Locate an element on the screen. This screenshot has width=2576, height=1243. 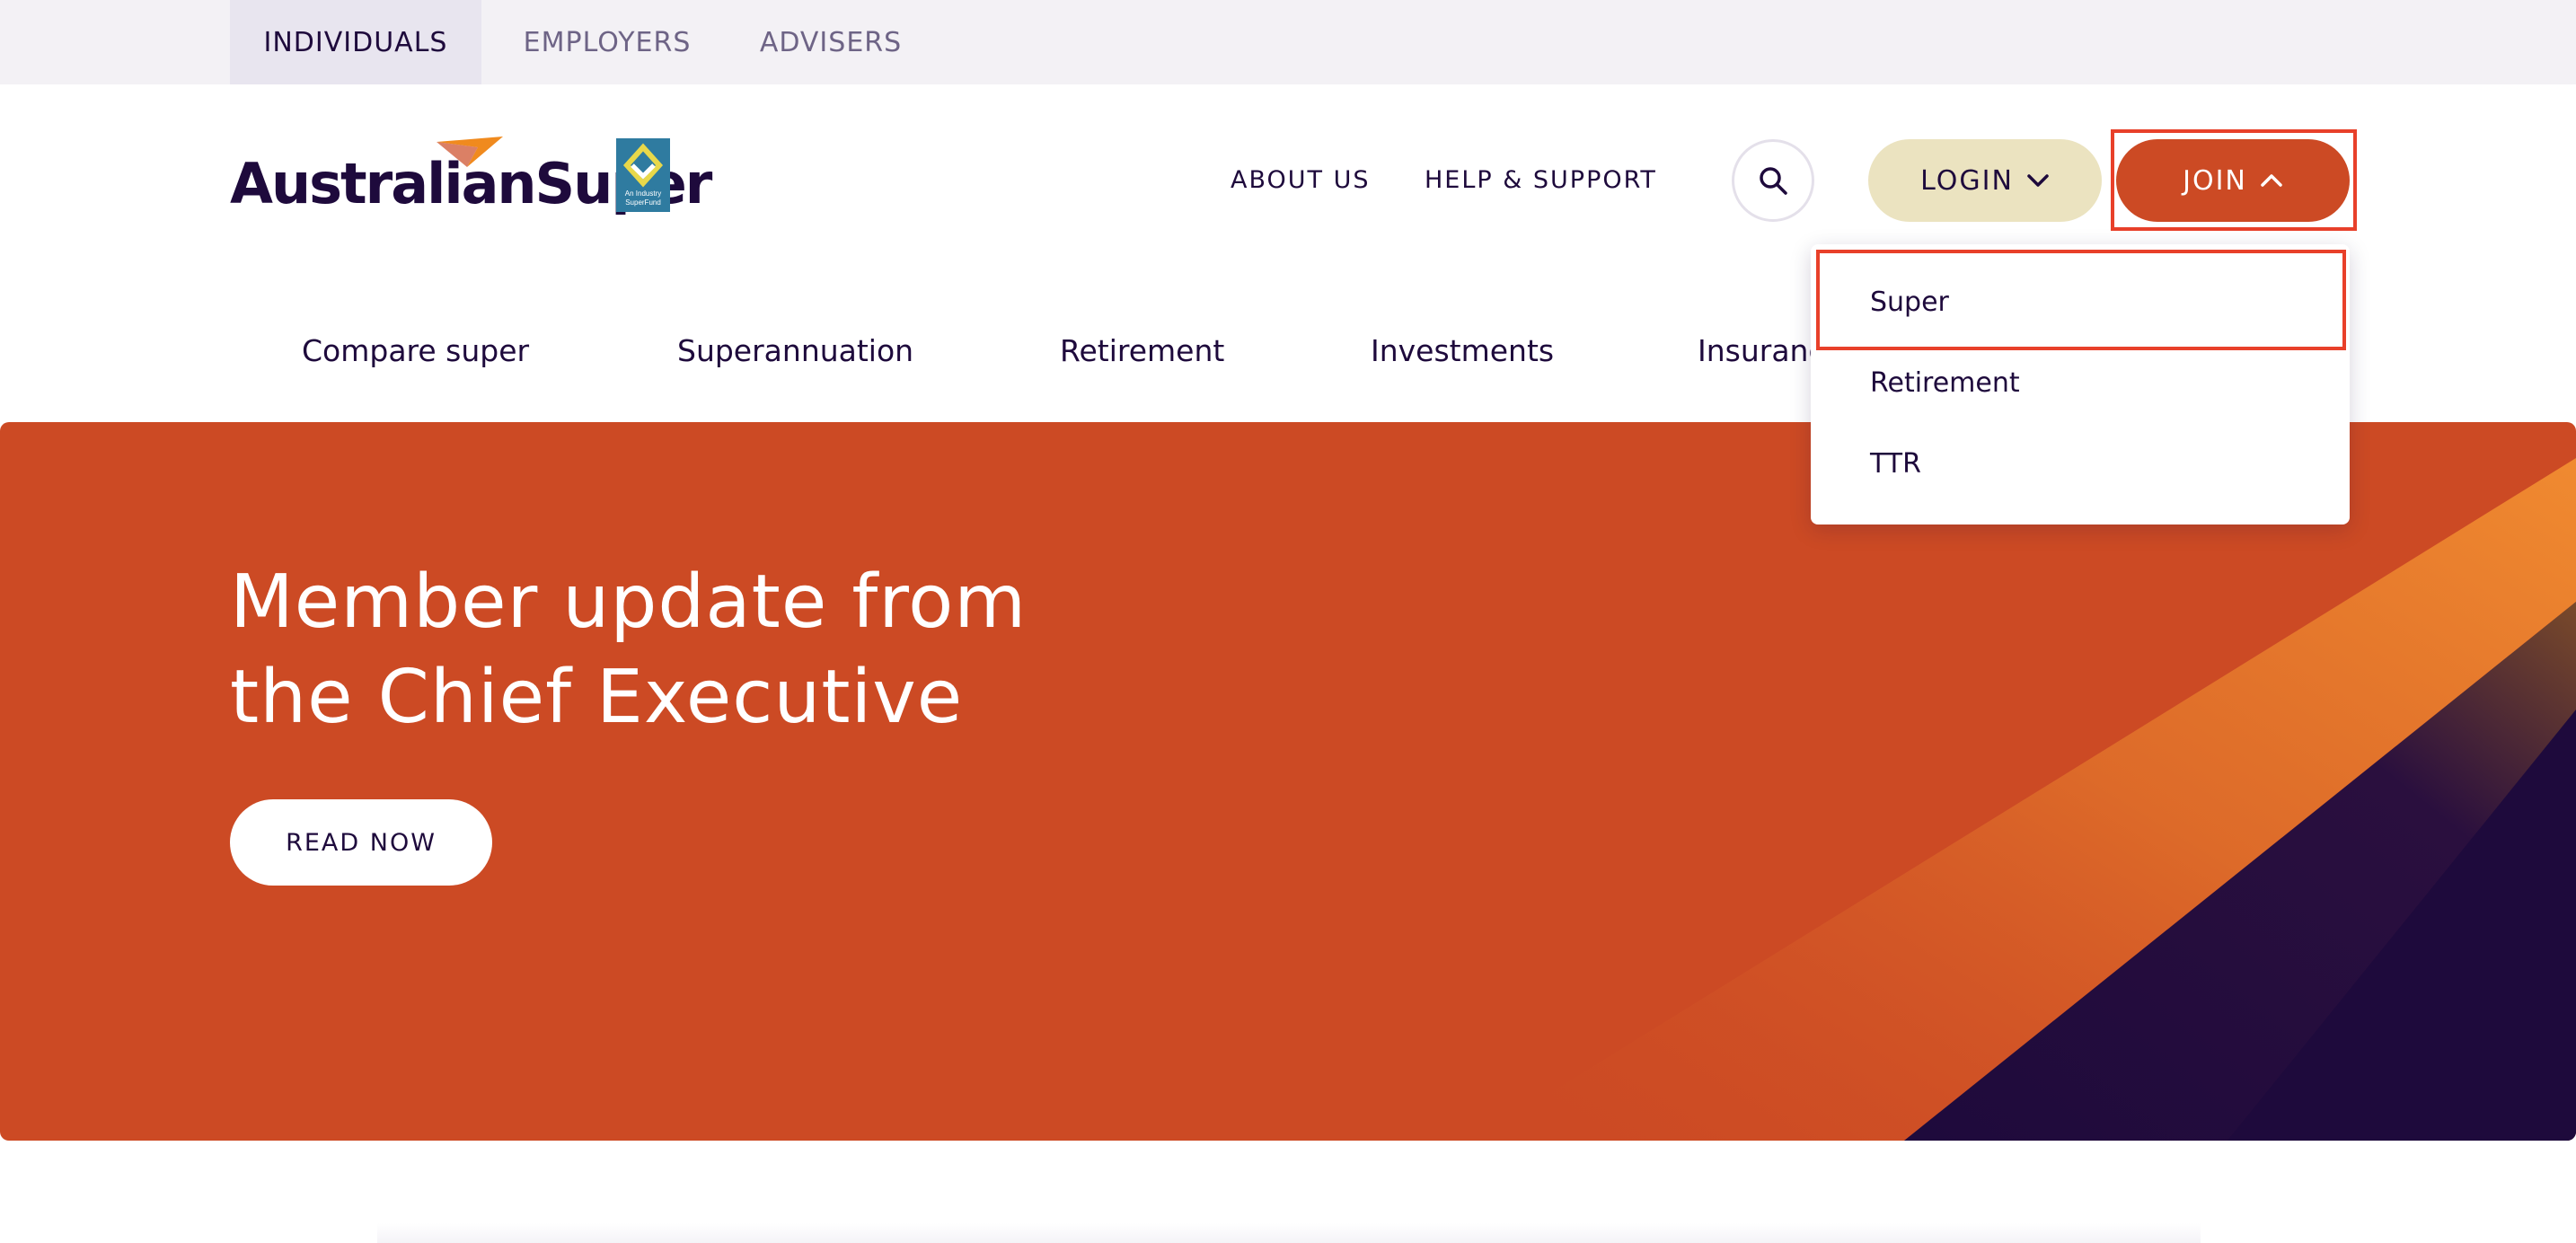
tab-employers: EMPLOYERS is located at coordinates (607, 42).